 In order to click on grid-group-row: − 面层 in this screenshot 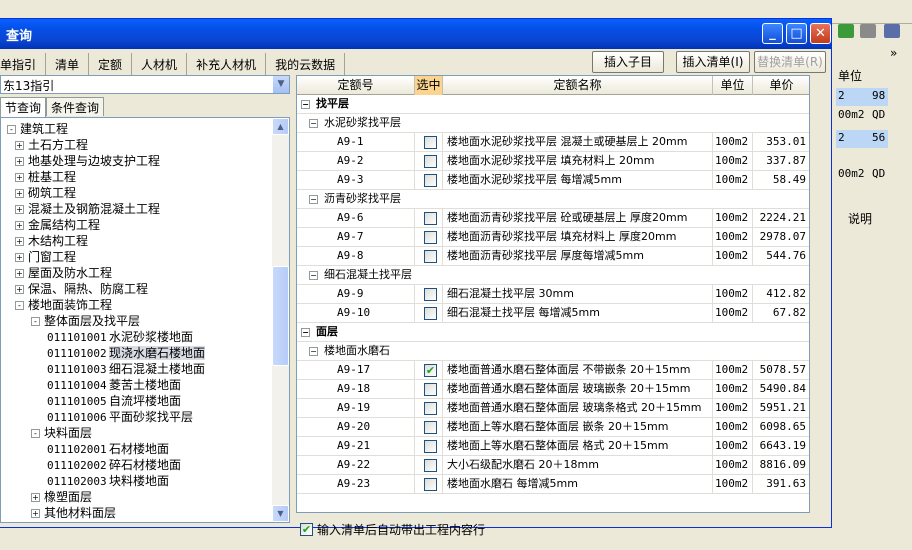, I will do `click(553, 332)`.